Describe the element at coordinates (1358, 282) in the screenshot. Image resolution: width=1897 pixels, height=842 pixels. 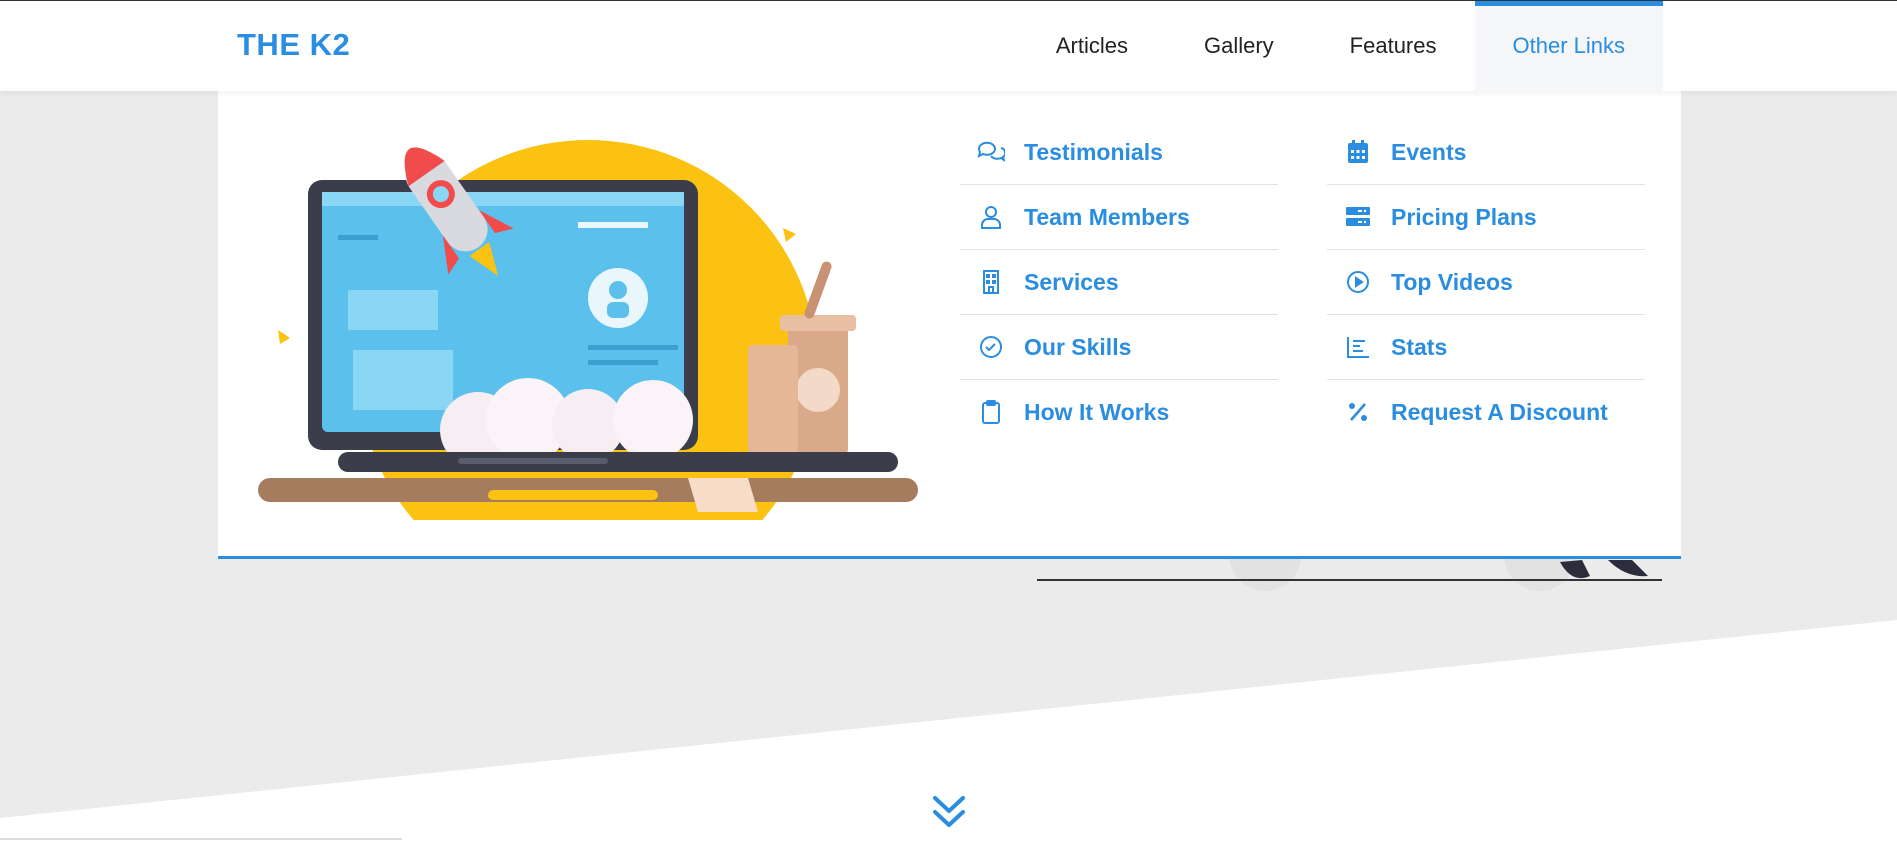
I see `play-circle-icon` at that location.